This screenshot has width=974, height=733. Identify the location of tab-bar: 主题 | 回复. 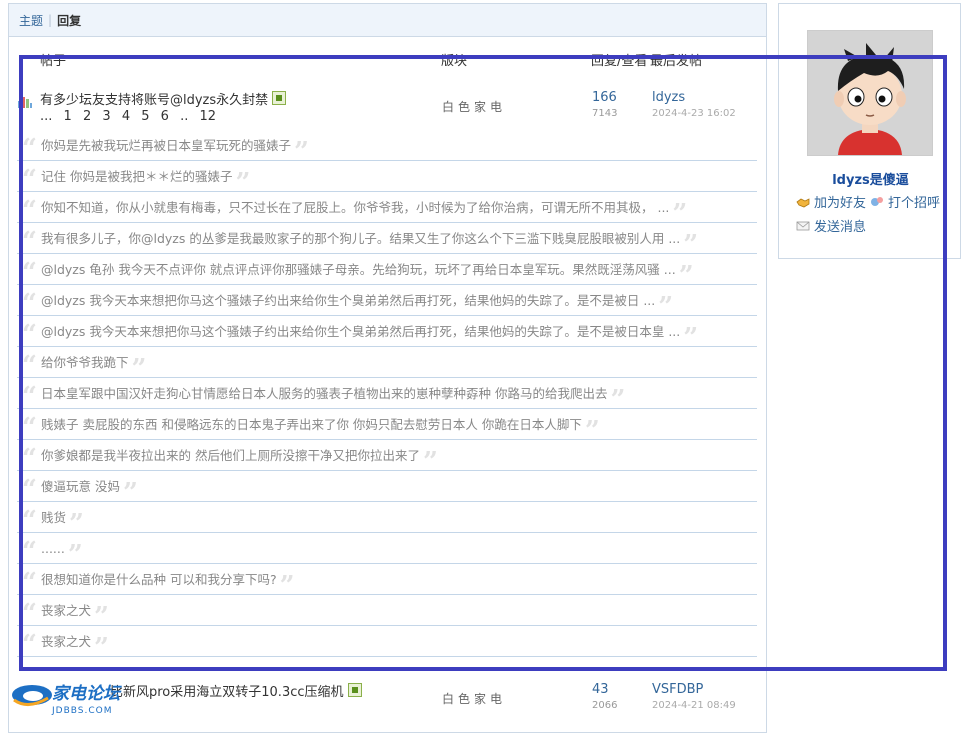
(387, 20).